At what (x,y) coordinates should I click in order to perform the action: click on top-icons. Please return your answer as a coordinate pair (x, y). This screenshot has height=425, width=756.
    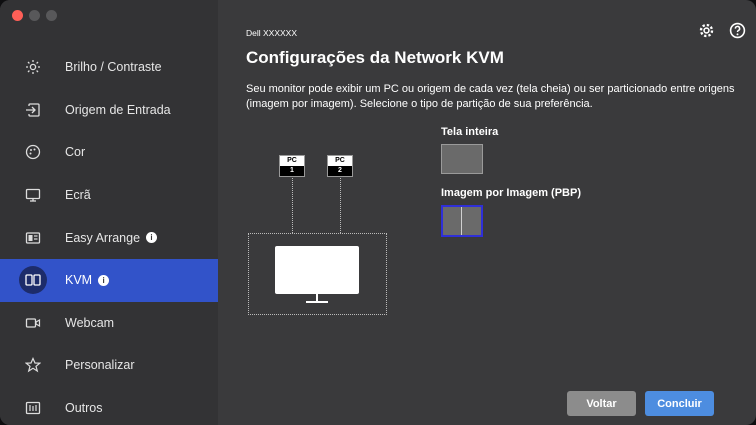
    Looking at the image, I should click on (722, 33).